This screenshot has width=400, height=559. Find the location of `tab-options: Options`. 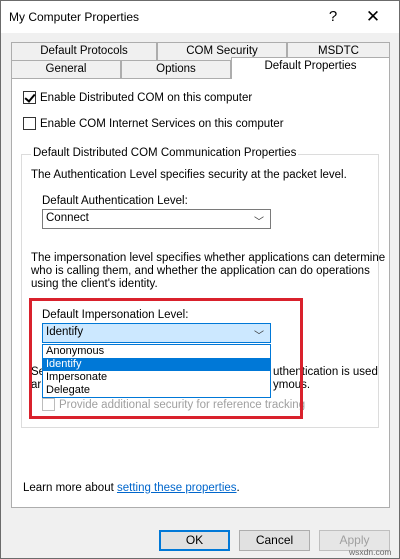

tab-options: Options is located at coordinates (176, 69).